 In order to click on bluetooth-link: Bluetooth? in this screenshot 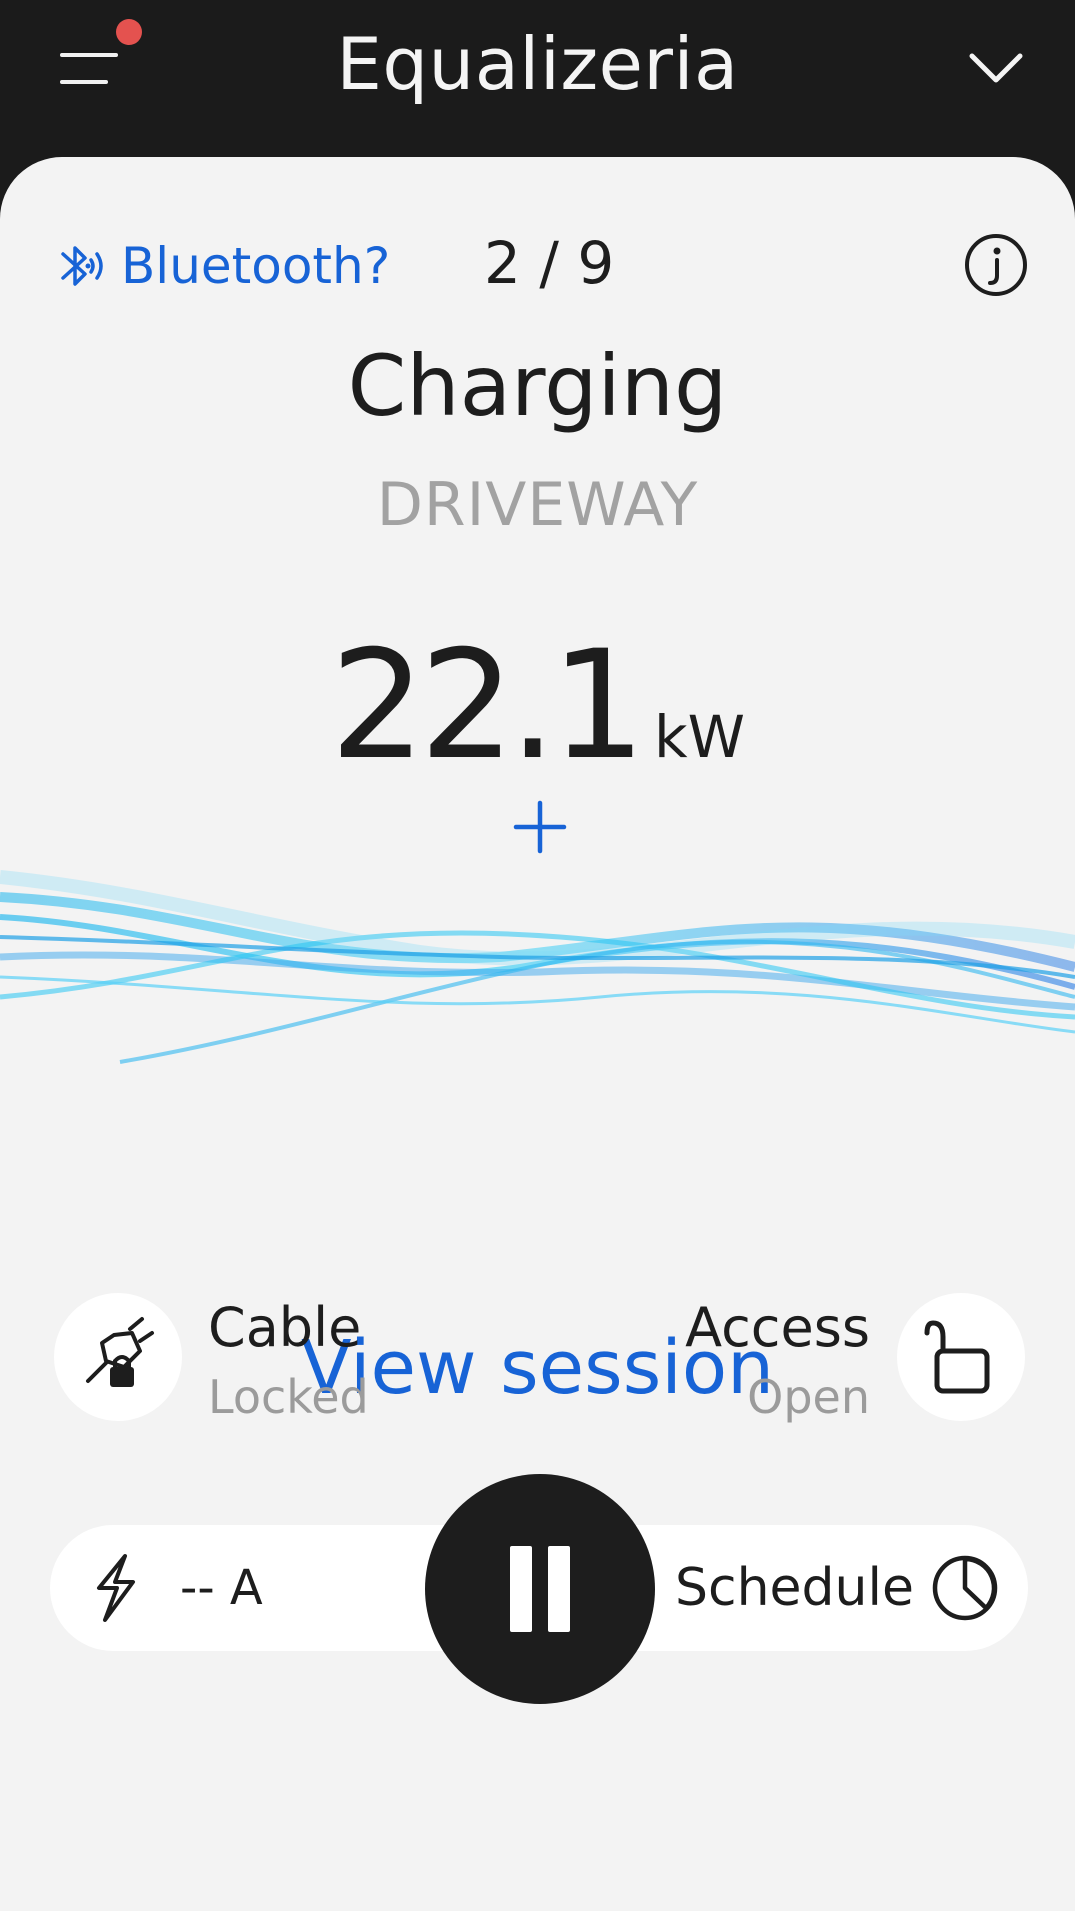, I will do `click(222, 266)`.